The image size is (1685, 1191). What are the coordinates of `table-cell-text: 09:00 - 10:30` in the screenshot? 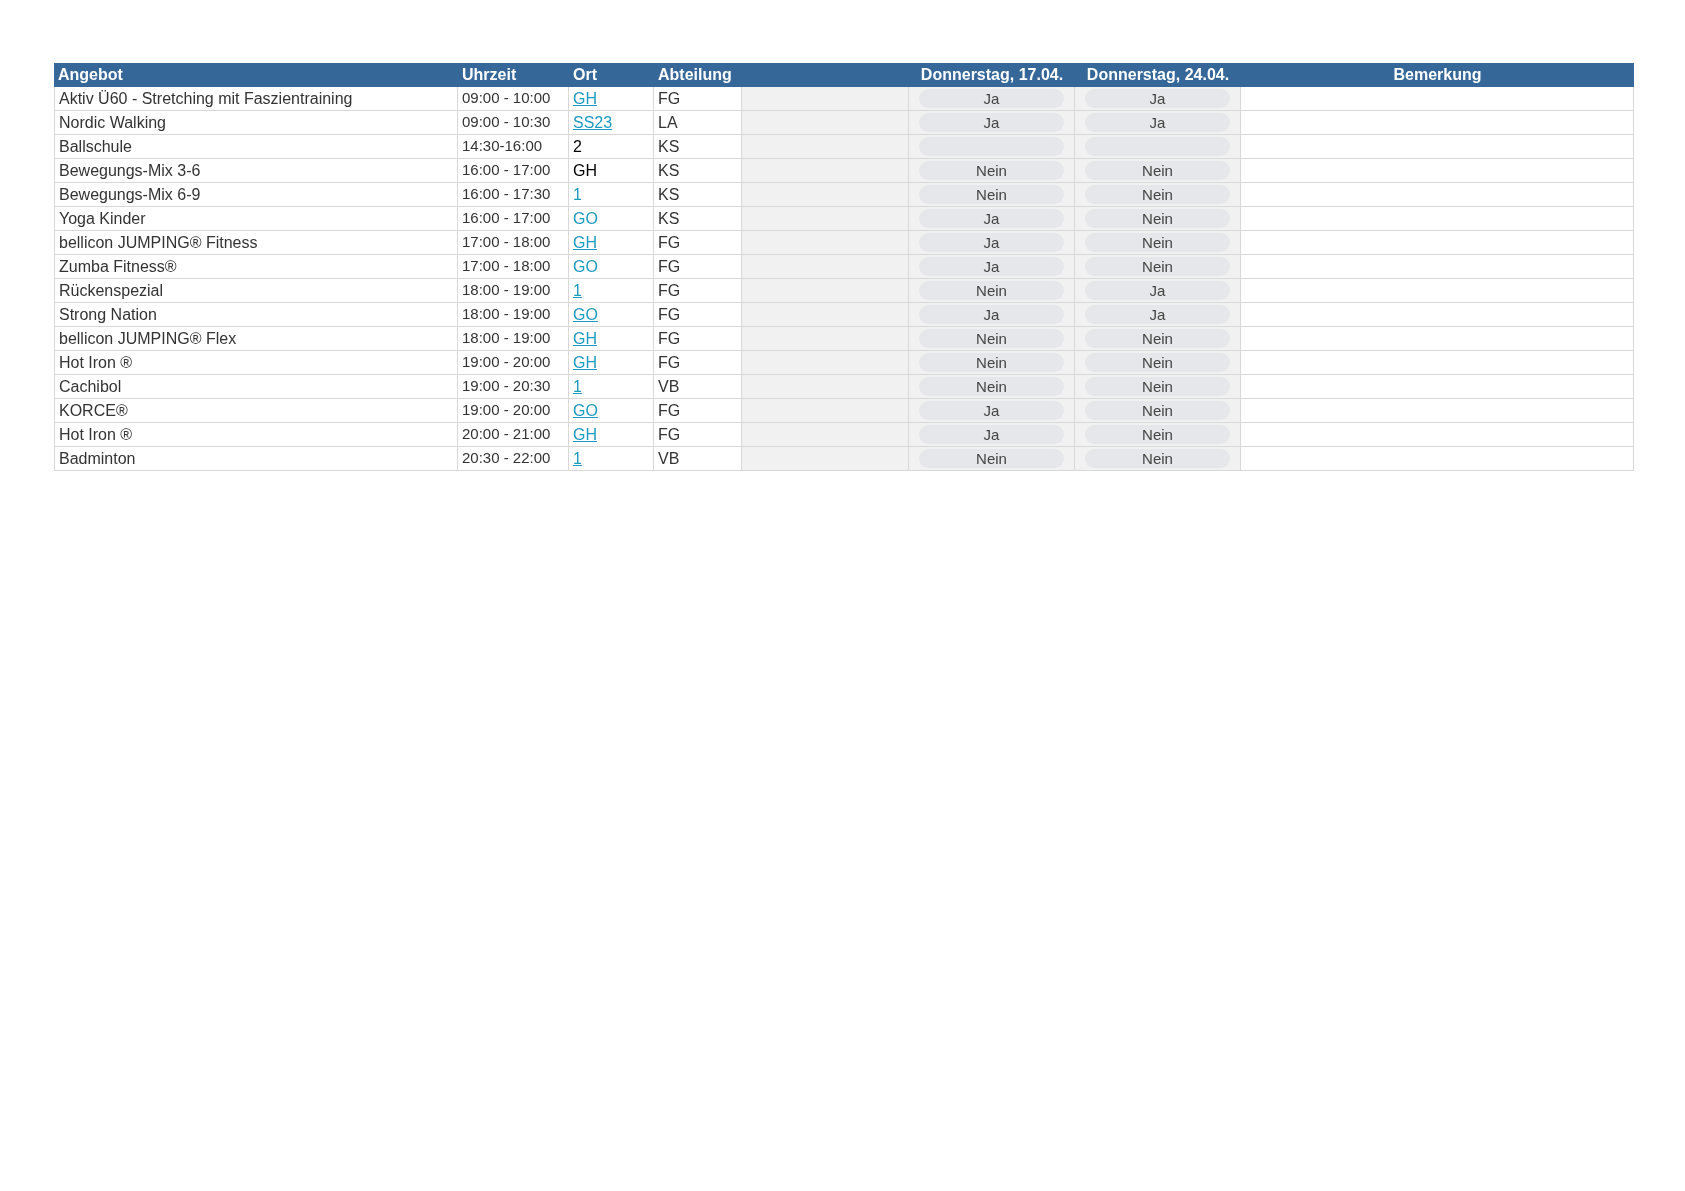 It's located at (506, 122).